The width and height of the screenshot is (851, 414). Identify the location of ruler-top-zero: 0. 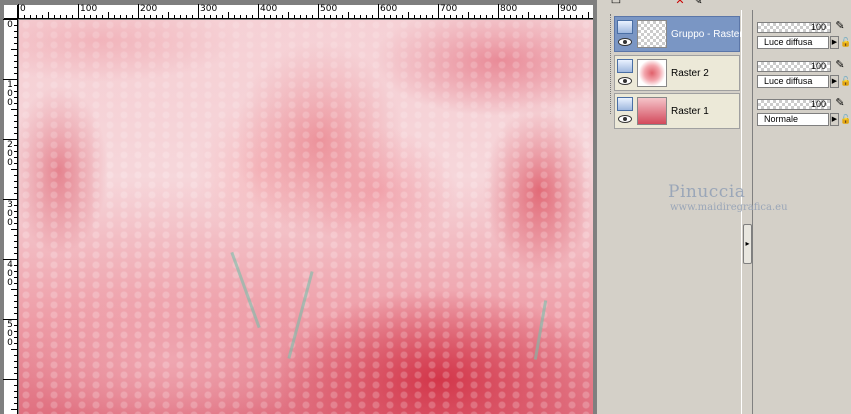
(23, 9).